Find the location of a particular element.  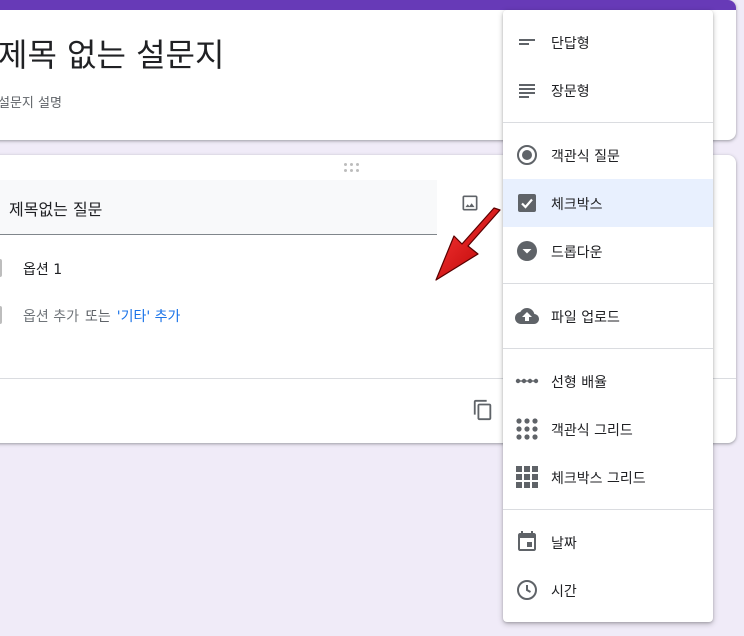

add-option-line: 옵션 추가 또는 '기타' 추가 is located at coordinates (101, 316).